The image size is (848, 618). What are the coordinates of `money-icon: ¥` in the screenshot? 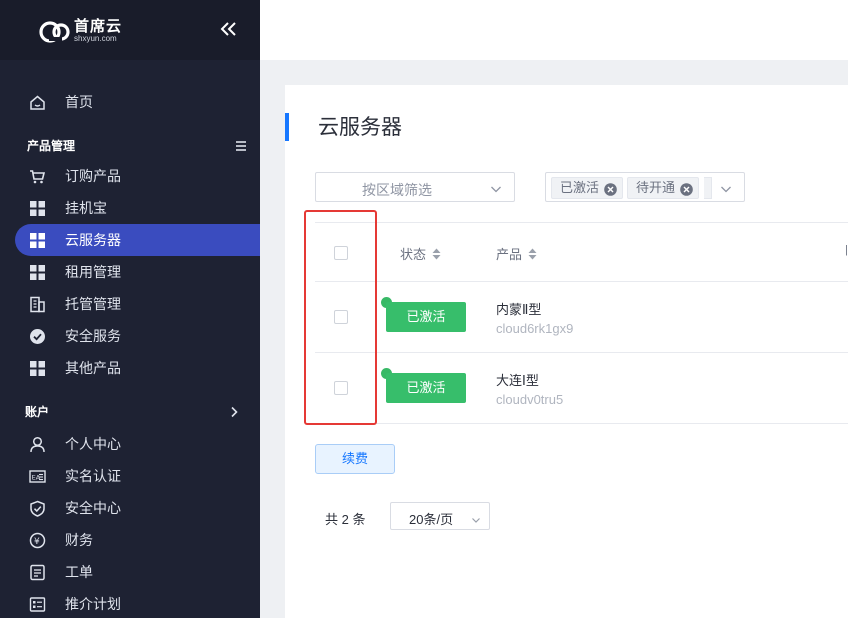 It's located at (37, 540).